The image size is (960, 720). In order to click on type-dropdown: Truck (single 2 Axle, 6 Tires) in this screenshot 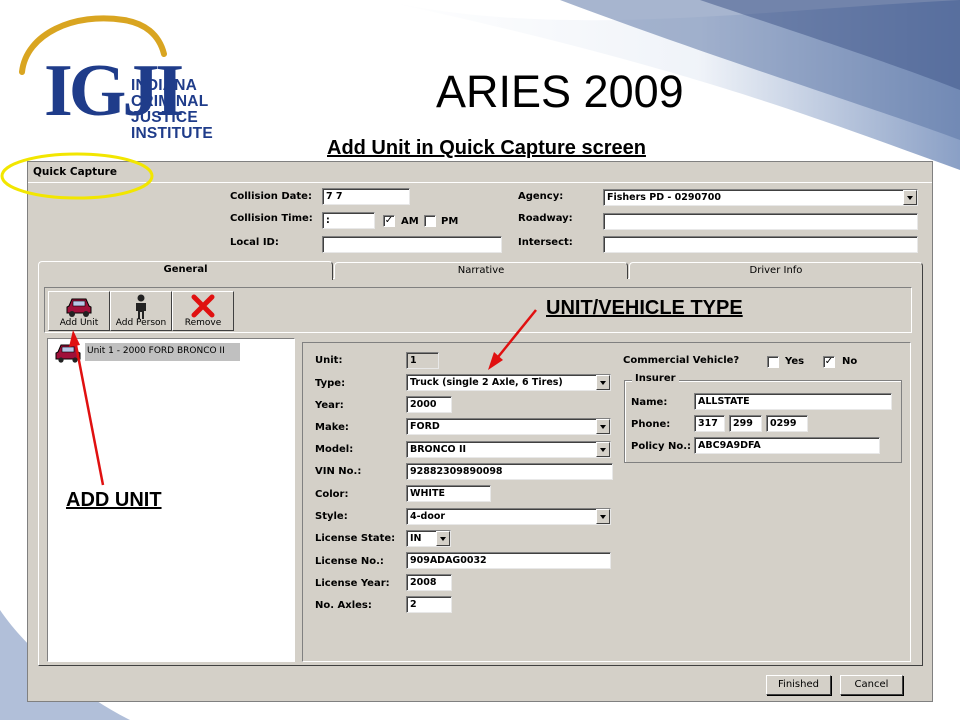, I will do `click(508, 382)`.